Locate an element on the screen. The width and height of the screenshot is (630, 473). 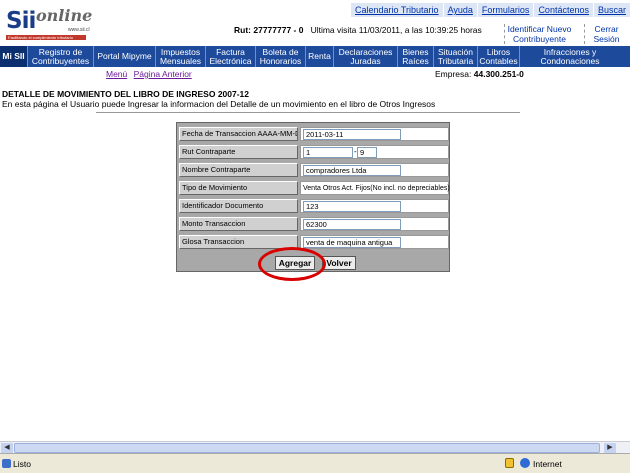
monto-cell: 62300 is located at coordinates (374, 224).